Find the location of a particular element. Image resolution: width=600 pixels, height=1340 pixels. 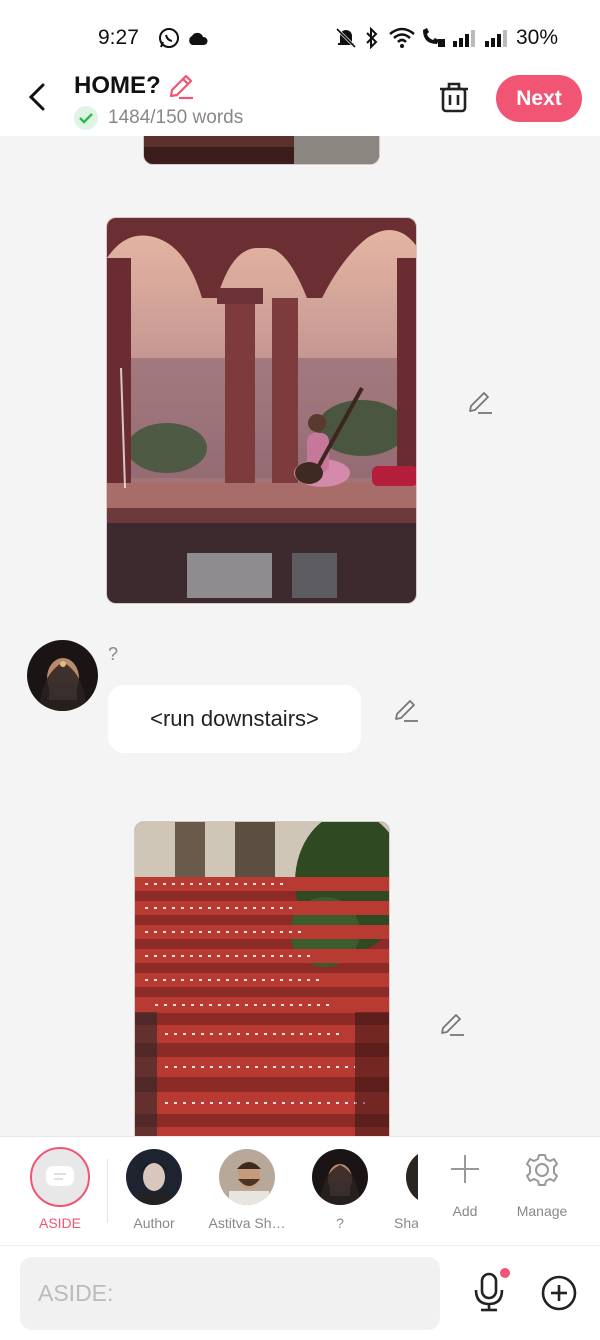

story-image-partial is located at coordinates (261, 150).